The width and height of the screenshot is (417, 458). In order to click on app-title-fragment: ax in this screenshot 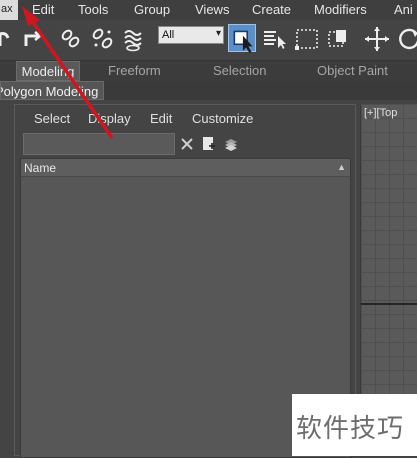, I will do `click(7, 9)`.